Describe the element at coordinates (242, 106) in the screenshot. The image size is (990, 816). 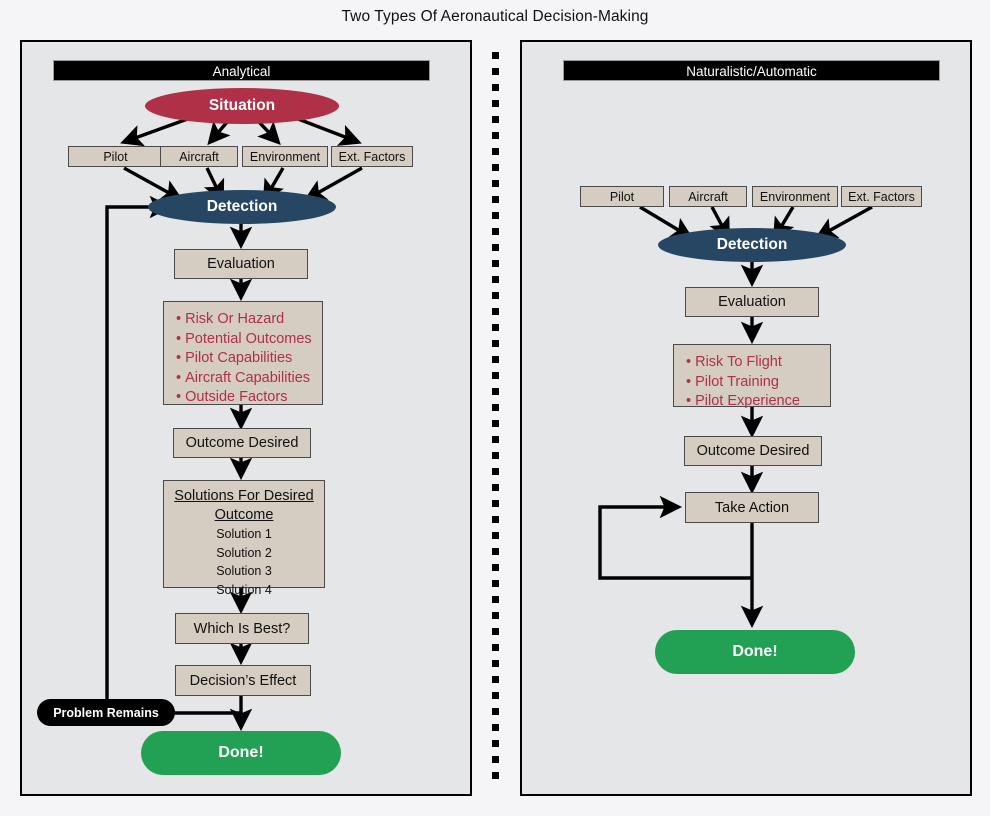
I see `node-situation: Situation` at that location.